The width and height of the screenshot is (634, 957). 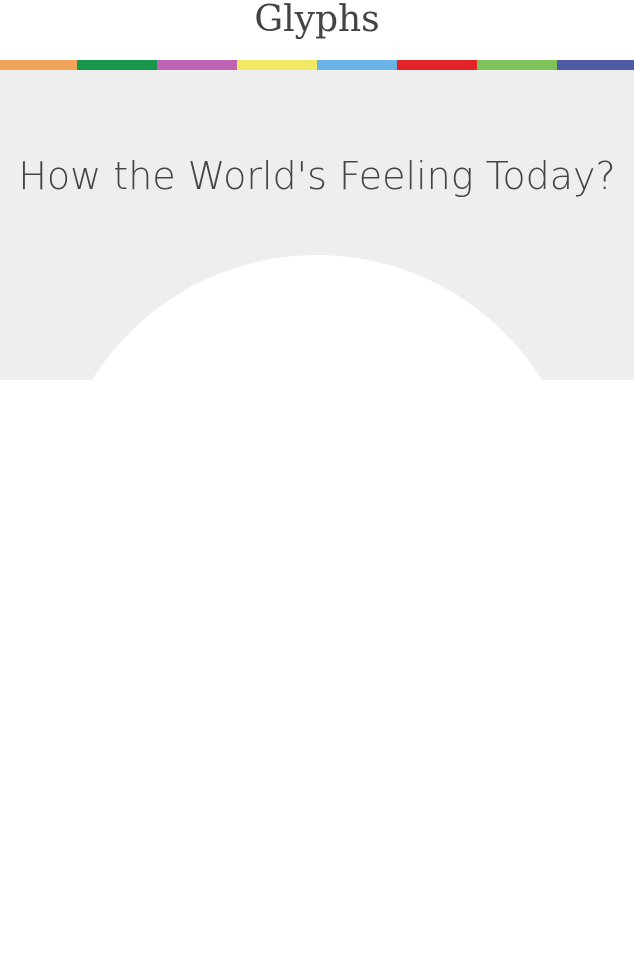 What do you see at coordinates (277, 65) in the screenshot?
I see `stripe-yellow` at bounding box center [277, 65].